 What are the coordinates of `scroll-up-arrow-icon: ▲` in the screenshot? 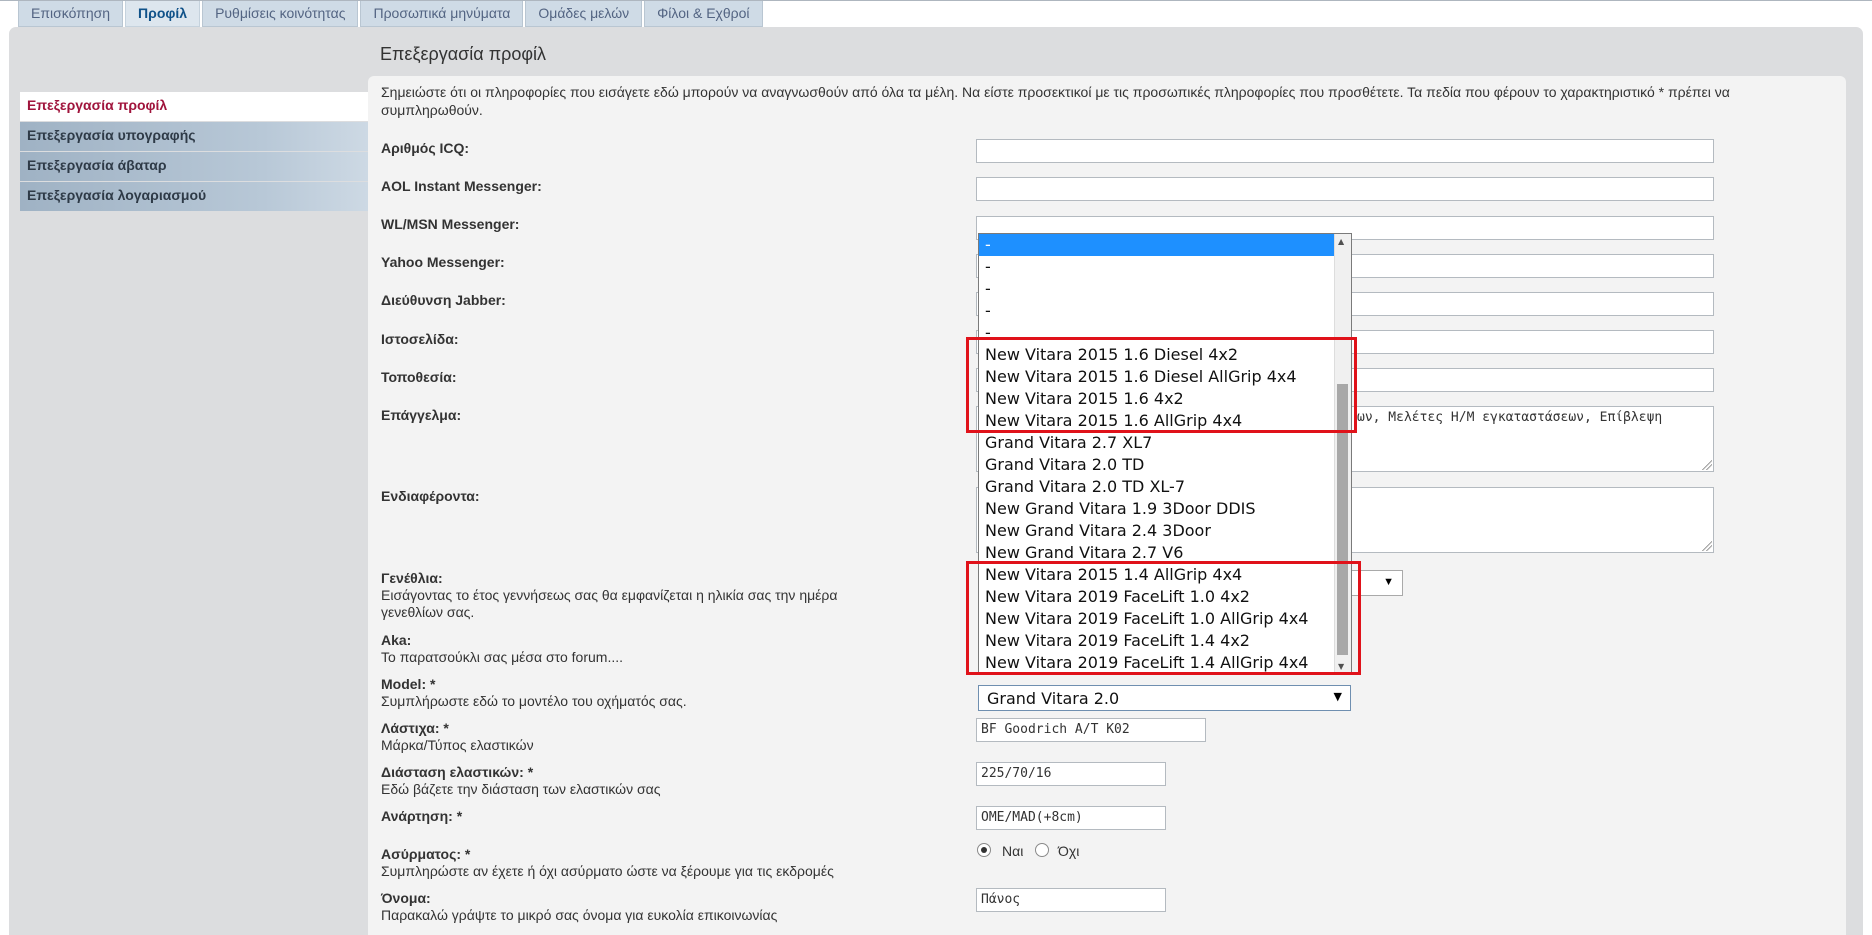 It's located at (1341, 241).